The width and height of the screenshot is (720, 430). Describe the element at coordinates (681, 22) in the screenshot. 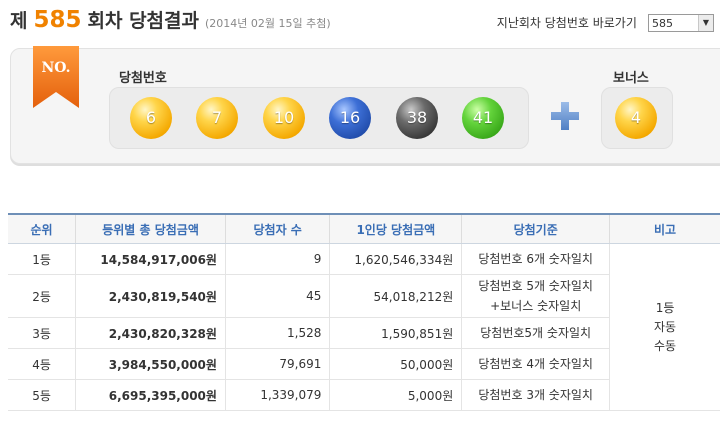

I see `round-select: 585 ▼` at that location.